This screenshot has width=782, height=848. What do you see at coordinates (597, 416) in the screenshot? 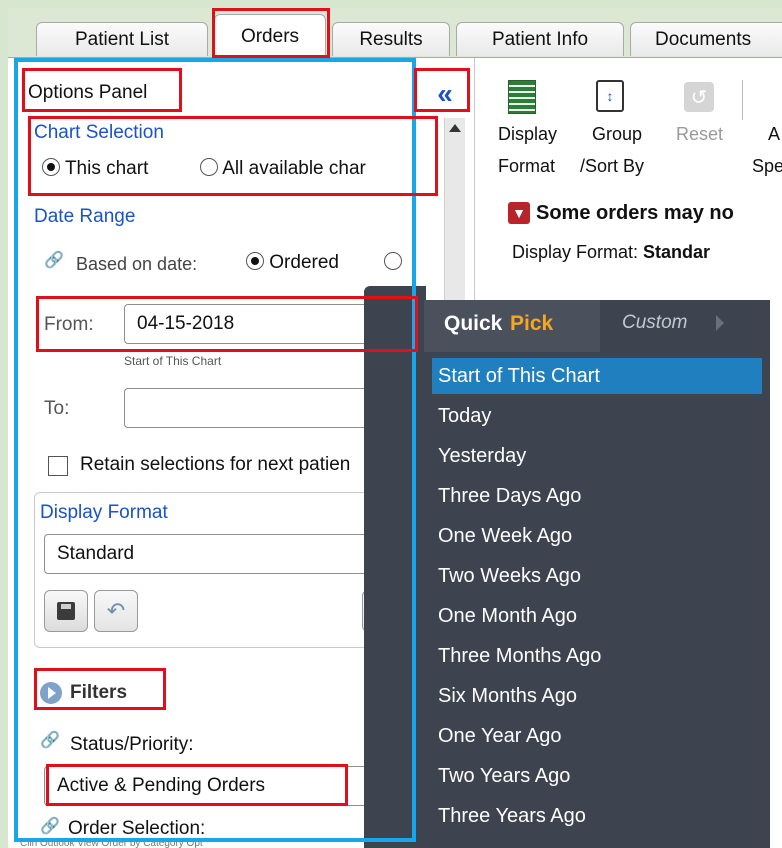
I see `quickpick-item: Today` at bounding box center [597, 416].